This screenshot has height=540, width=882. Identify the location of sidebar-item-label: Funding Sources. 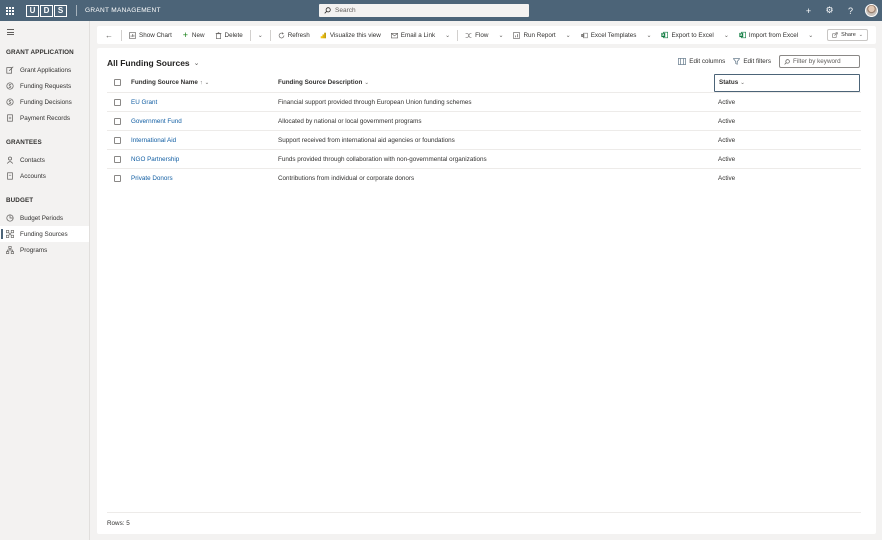
(44, 234).